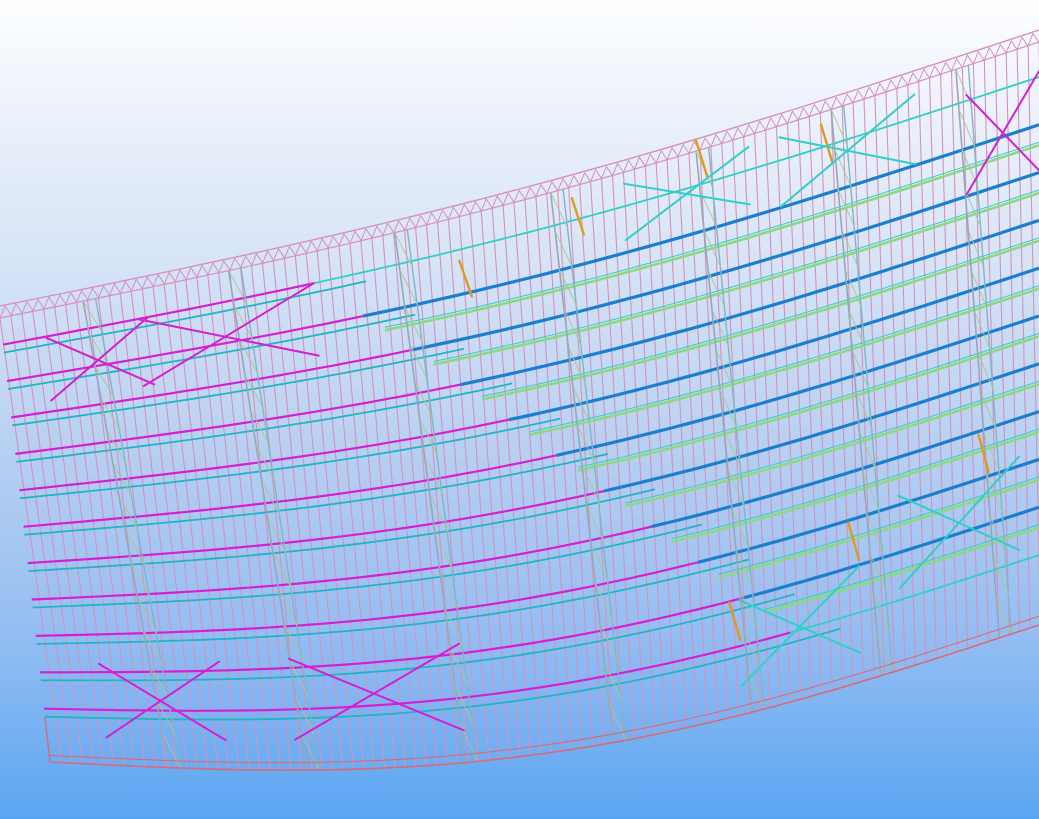  I want to click on teal-bracing, so click(959, 522).